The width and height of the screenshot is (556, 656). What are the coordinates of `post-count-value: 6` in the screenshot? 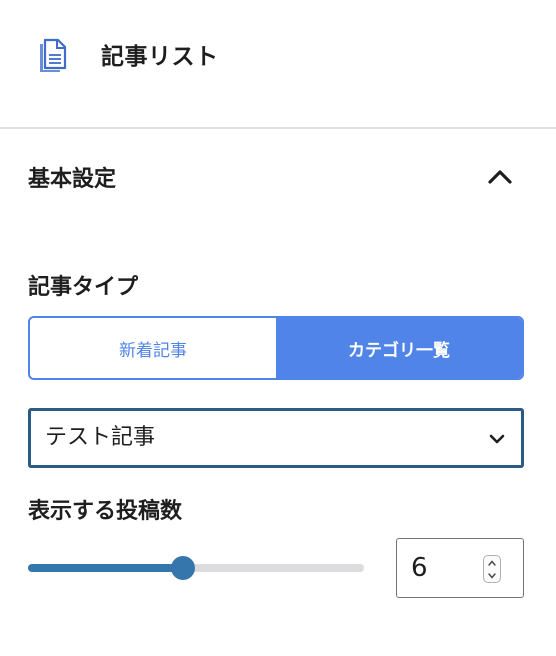 It's located at (419, 568).